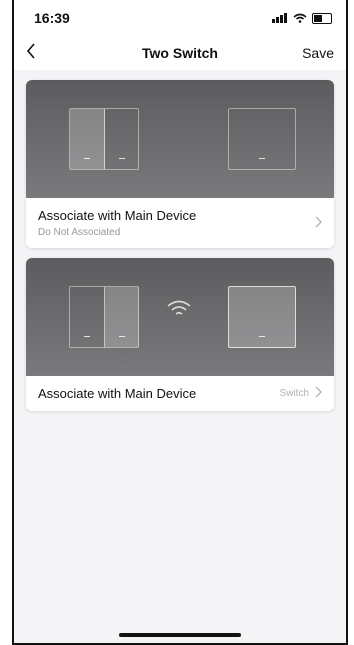 The width and height of the screenshot is (354, 645). What do you see at coordinates (79, 232) in the screenshot?
I see `associate-status: Do Not Associated` at bounding box center [79, 232].